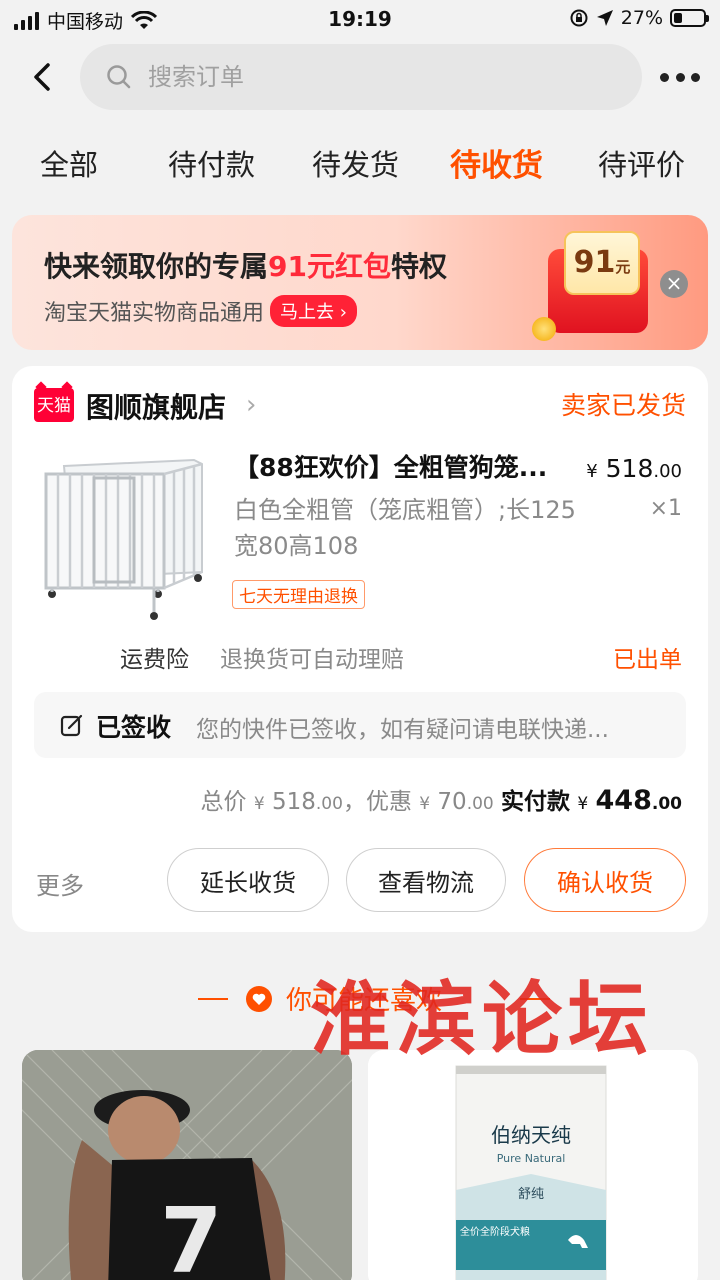  What do you see at coordinates (579, 18) in the screenshot?
I see `rotation-lock-icon` at bounding box center [579, 18].